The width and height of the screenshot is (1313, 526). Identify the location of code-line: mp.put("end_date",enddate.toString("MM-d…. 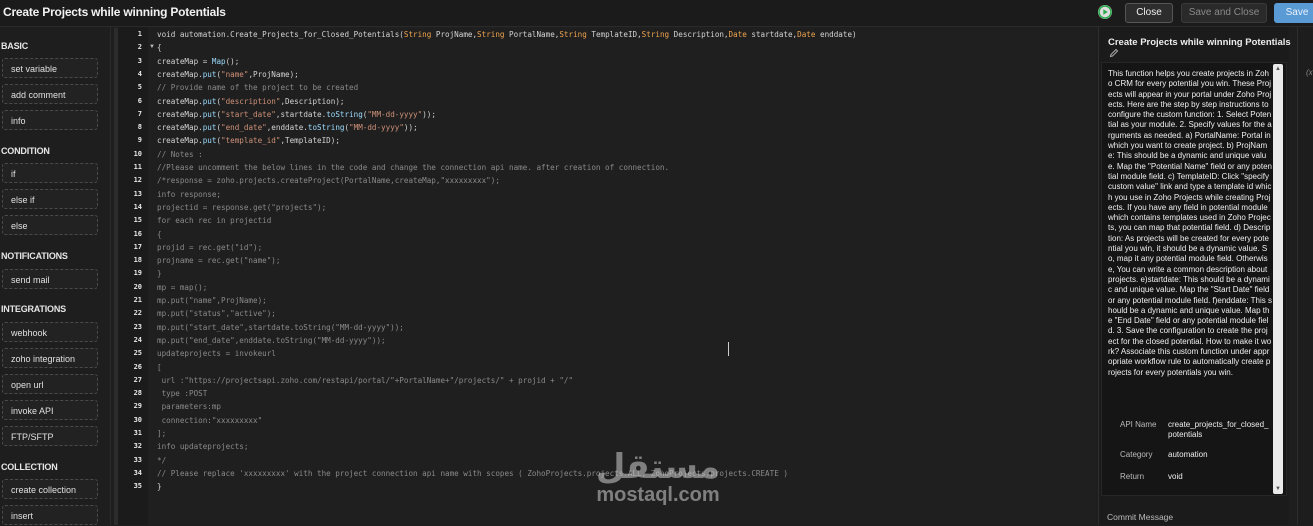
(271, 340).